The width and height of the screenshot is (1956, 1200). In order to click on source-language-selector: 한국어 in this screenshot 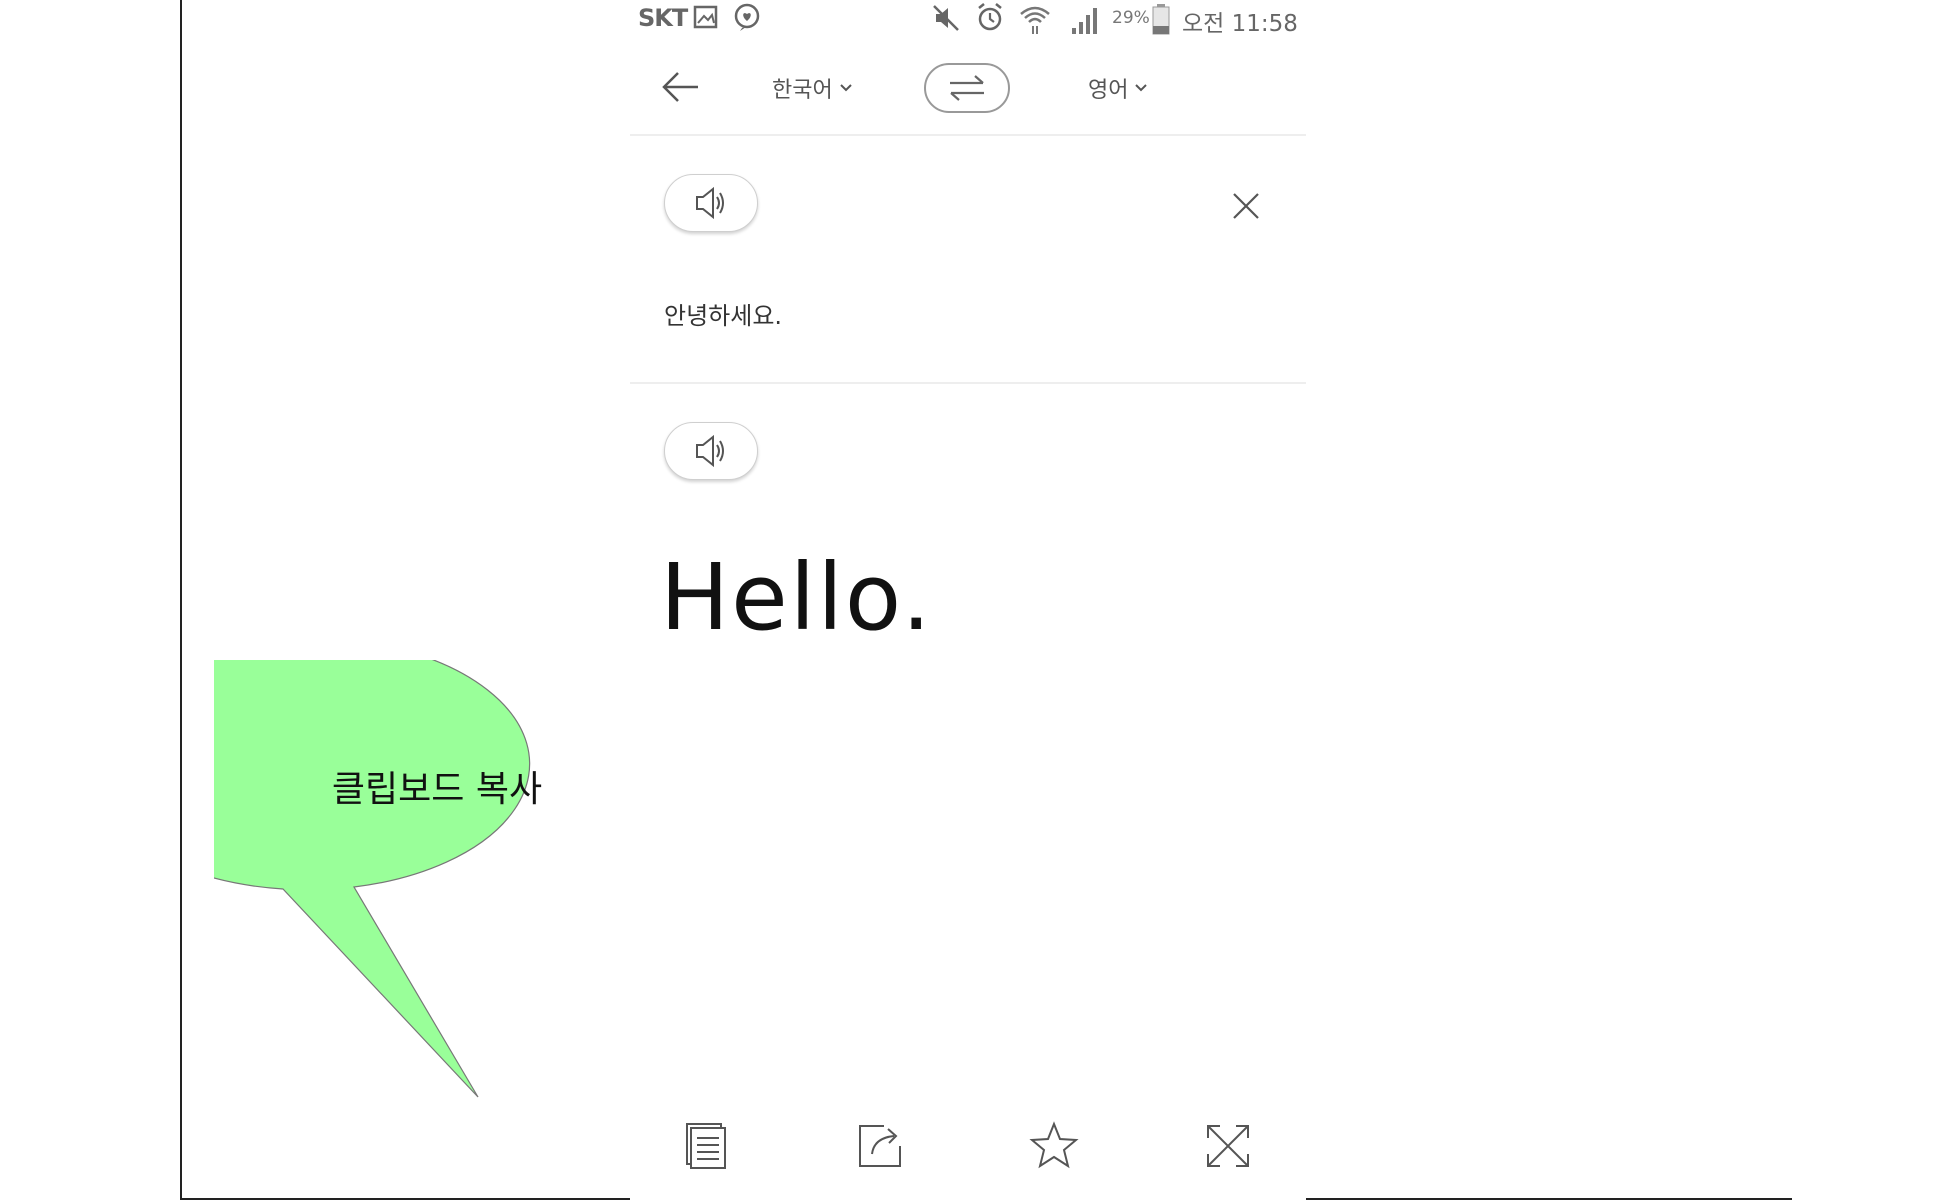, I will do `click(812, 88)`.